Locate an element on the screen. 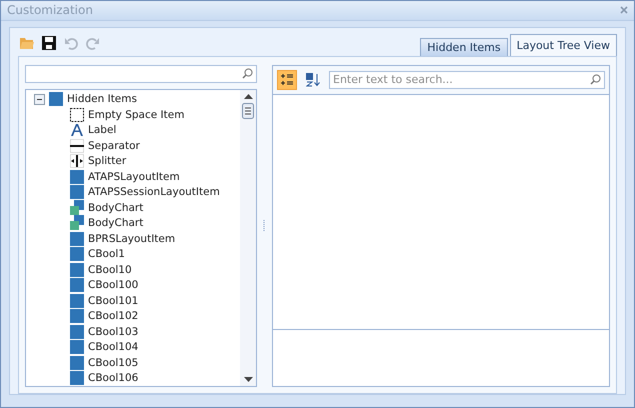  tree-item: CBool104 is located at coordinates (113, 347).